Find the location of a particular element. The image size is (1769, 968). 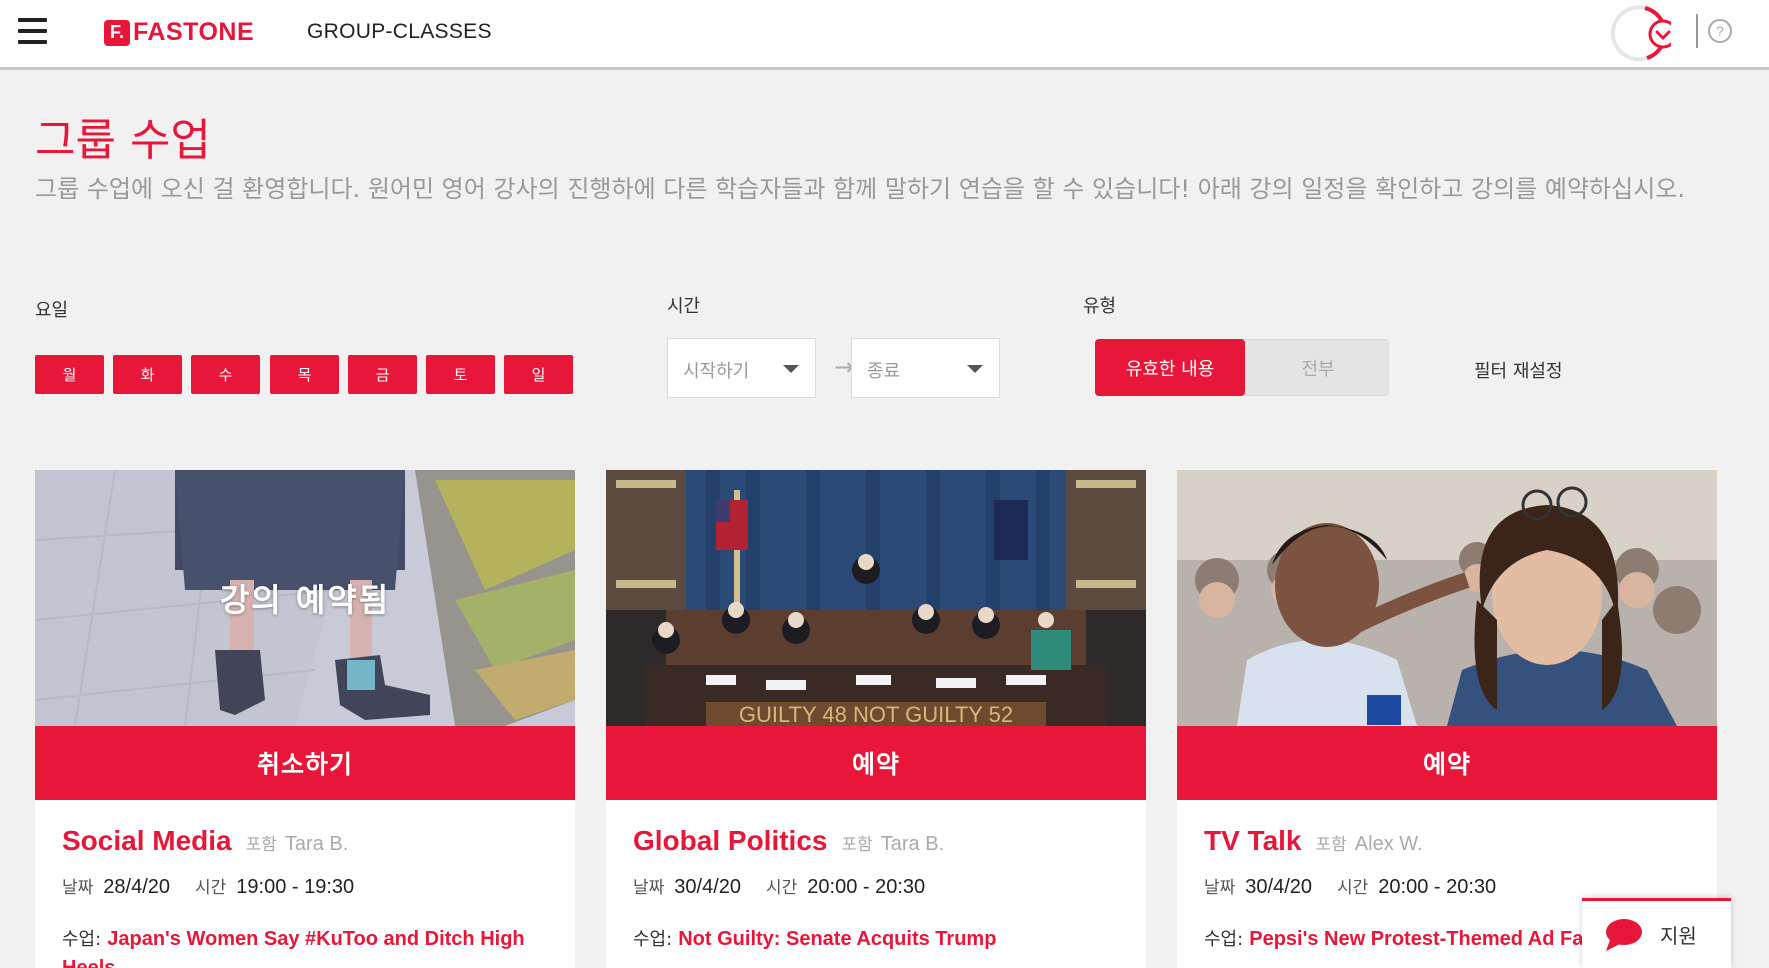

class-link: Not Guilty: Senate Acquits Trump is located at coordinates (837, 939).